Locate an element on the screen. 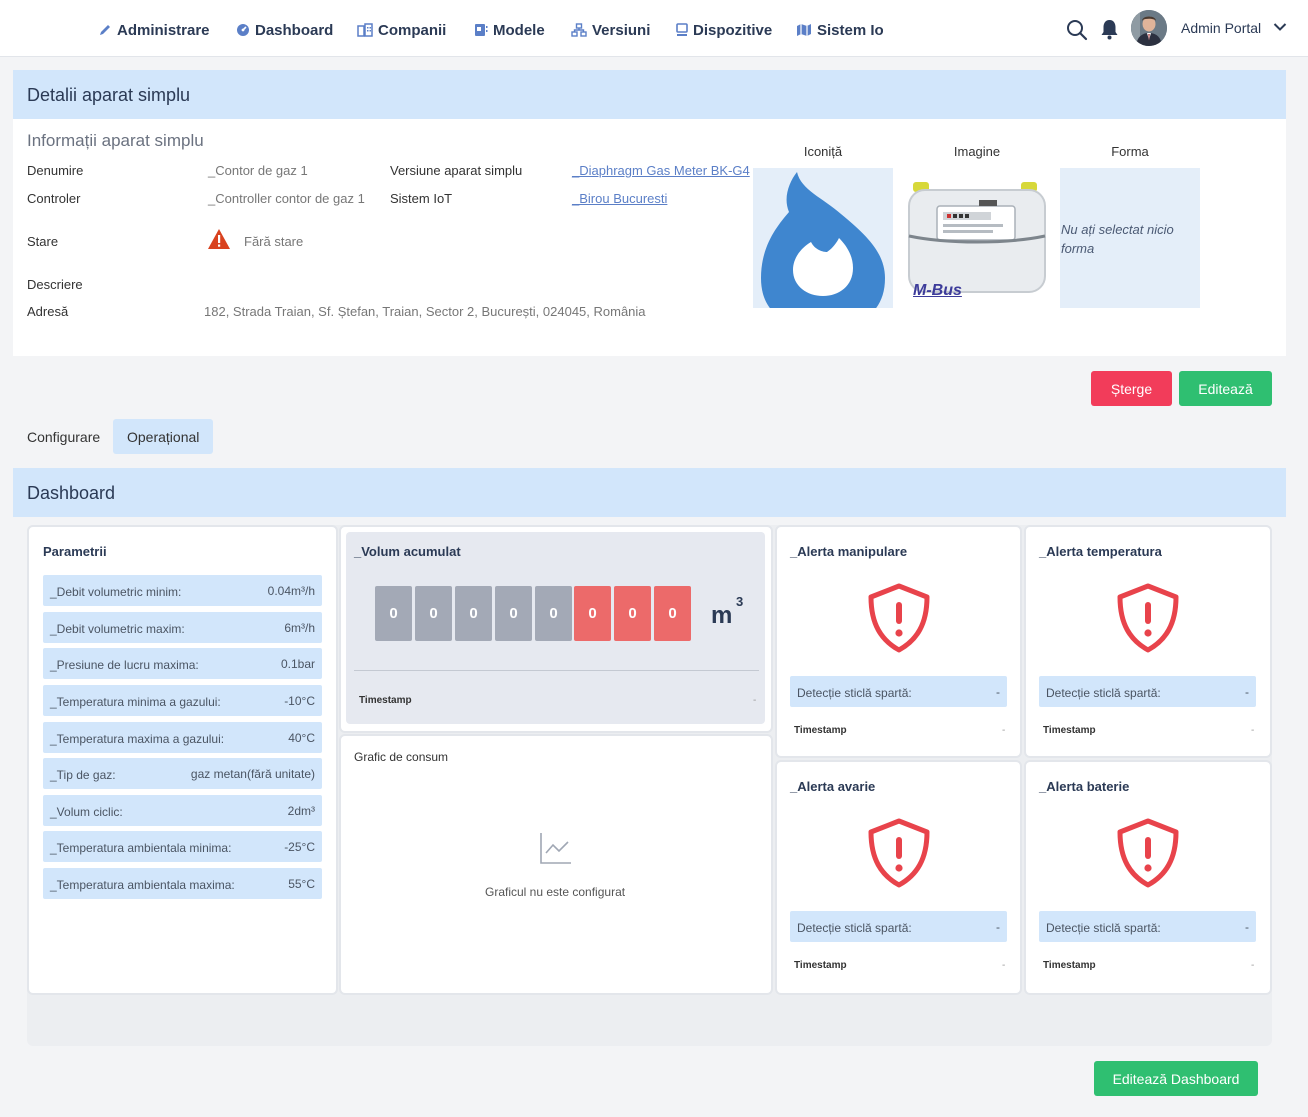 The width and height of the screenshot is (1308, 1117). param-value: 0.1bar is located at coordinates (297, 664).